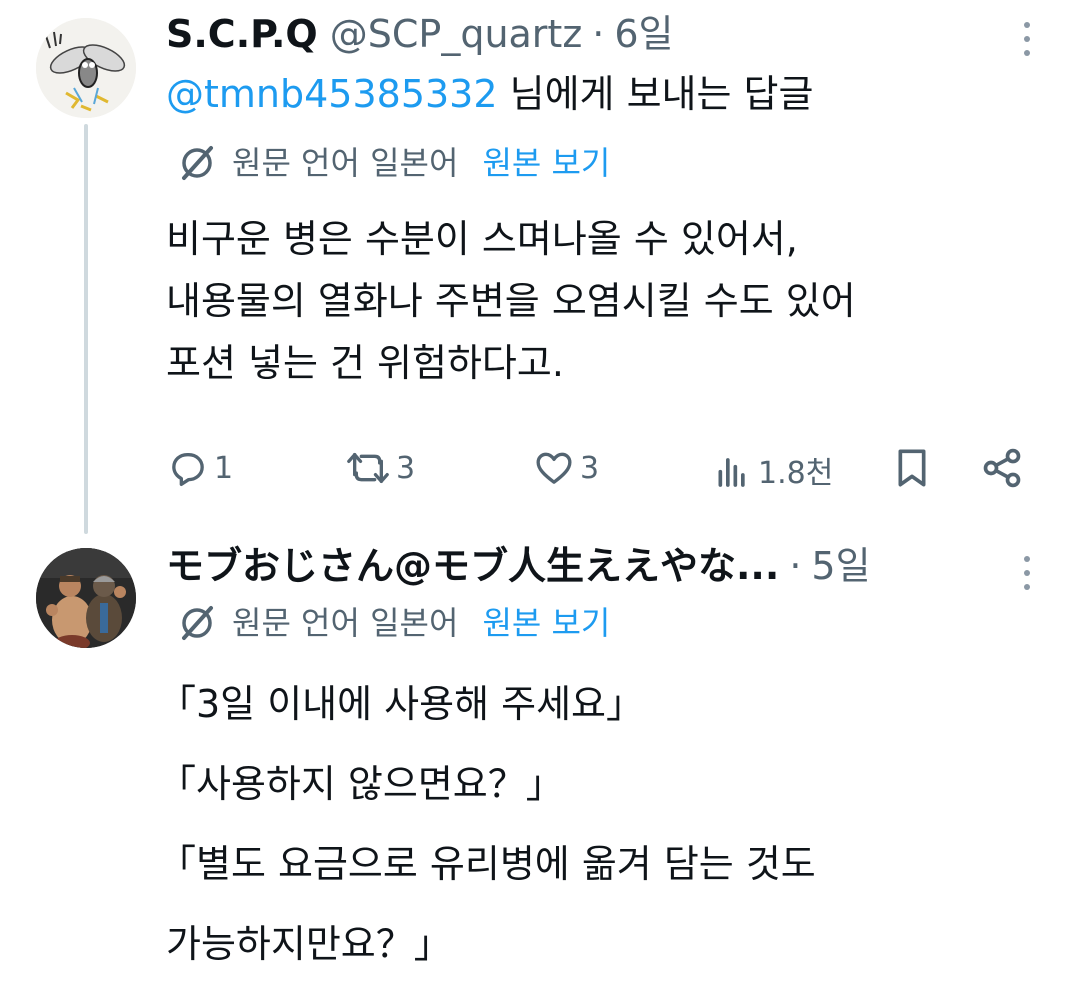 Image resolution: width=1080 pixels, height=984 pixels. I want to click on repost-button: 3, so click(380, 468).